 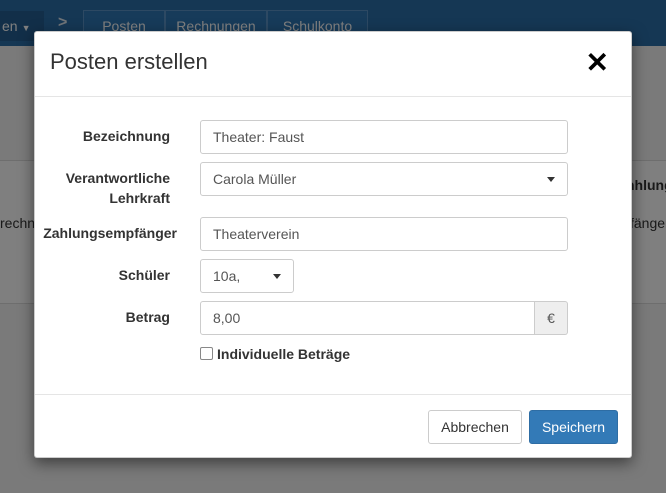 I want to click on individuelle-betraege-option: Individuelle Beträge, so click(x=275, y=355).